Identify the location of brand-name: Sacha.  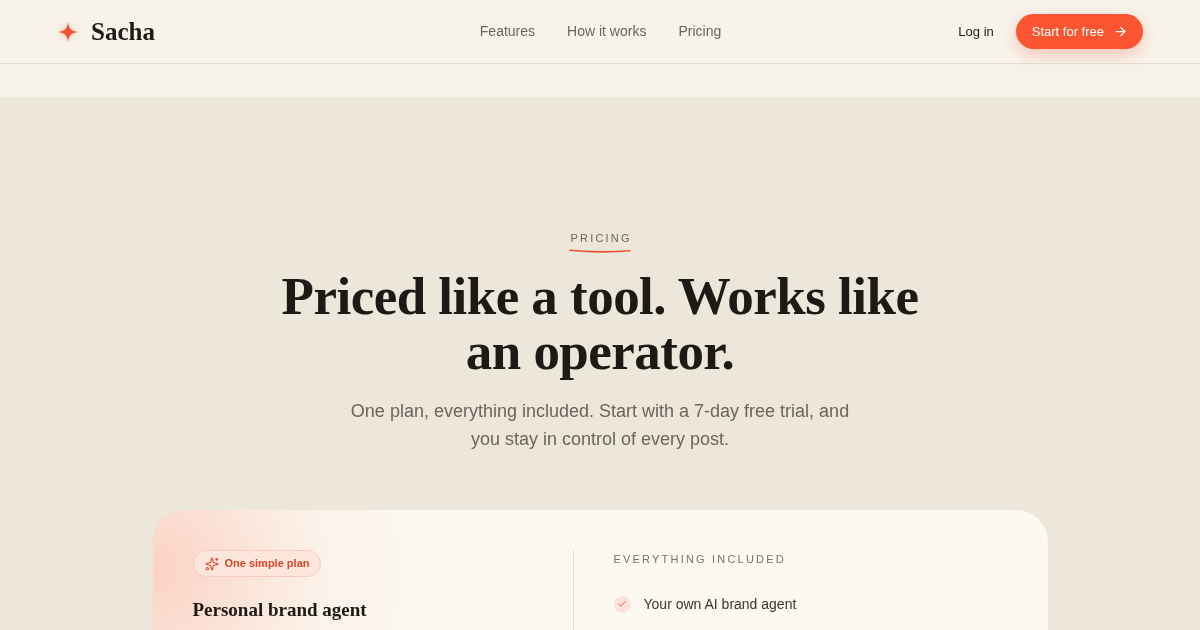
(123, 31).